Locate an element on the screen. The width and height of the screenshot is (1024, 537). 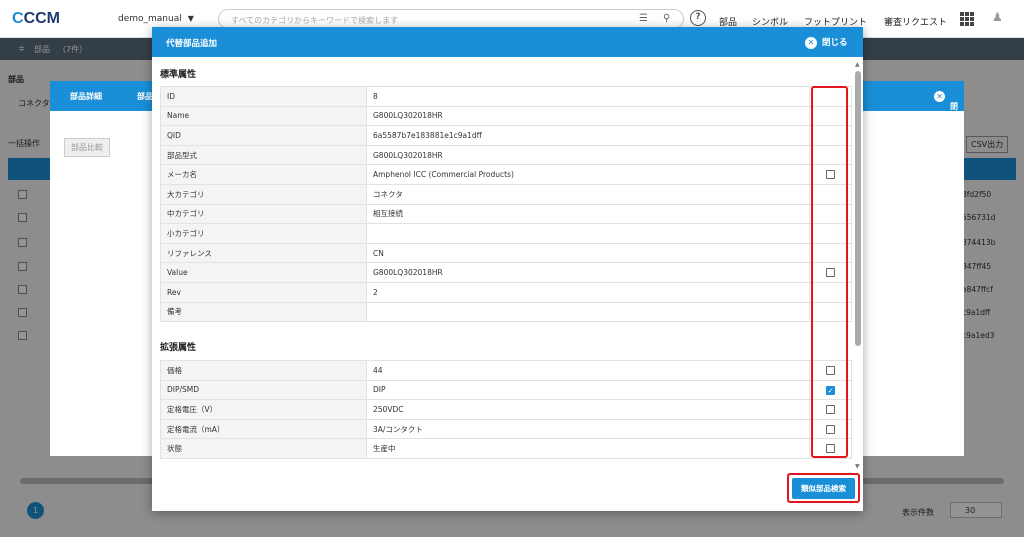
attr-row: 備考 is located at coordinates (506, 312).